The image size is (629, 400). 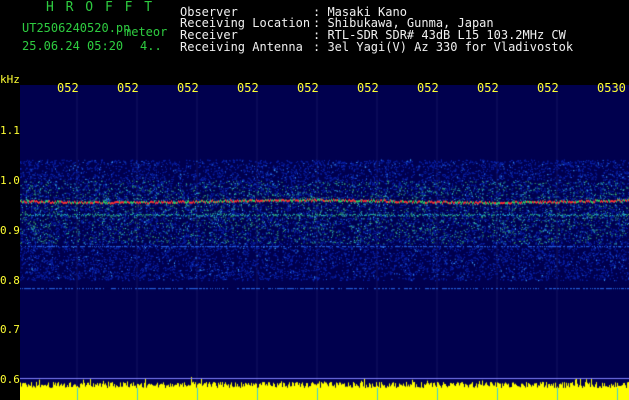 I want to click on antenna-value: : 3el Yagi(V) Az 330 for Vladivostok, so click(x=443, y=47).